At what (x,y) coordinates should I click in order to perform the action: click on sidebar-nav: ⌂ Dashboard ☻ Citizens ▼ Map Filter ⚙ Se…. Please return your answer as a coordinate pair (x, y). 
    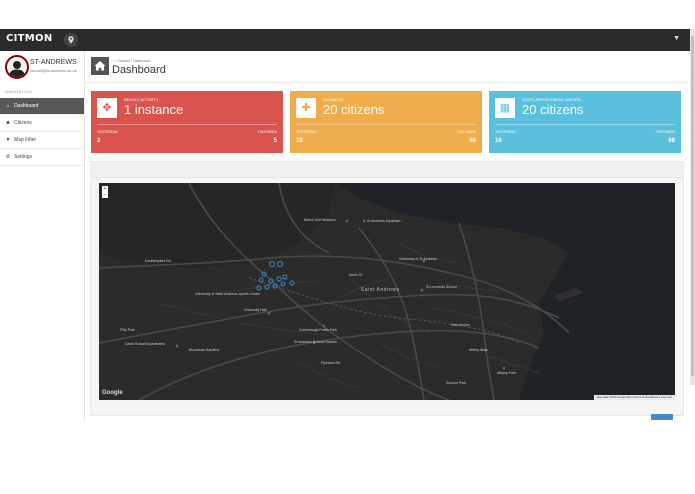
    Looking at the image, I should click on (42, 132).